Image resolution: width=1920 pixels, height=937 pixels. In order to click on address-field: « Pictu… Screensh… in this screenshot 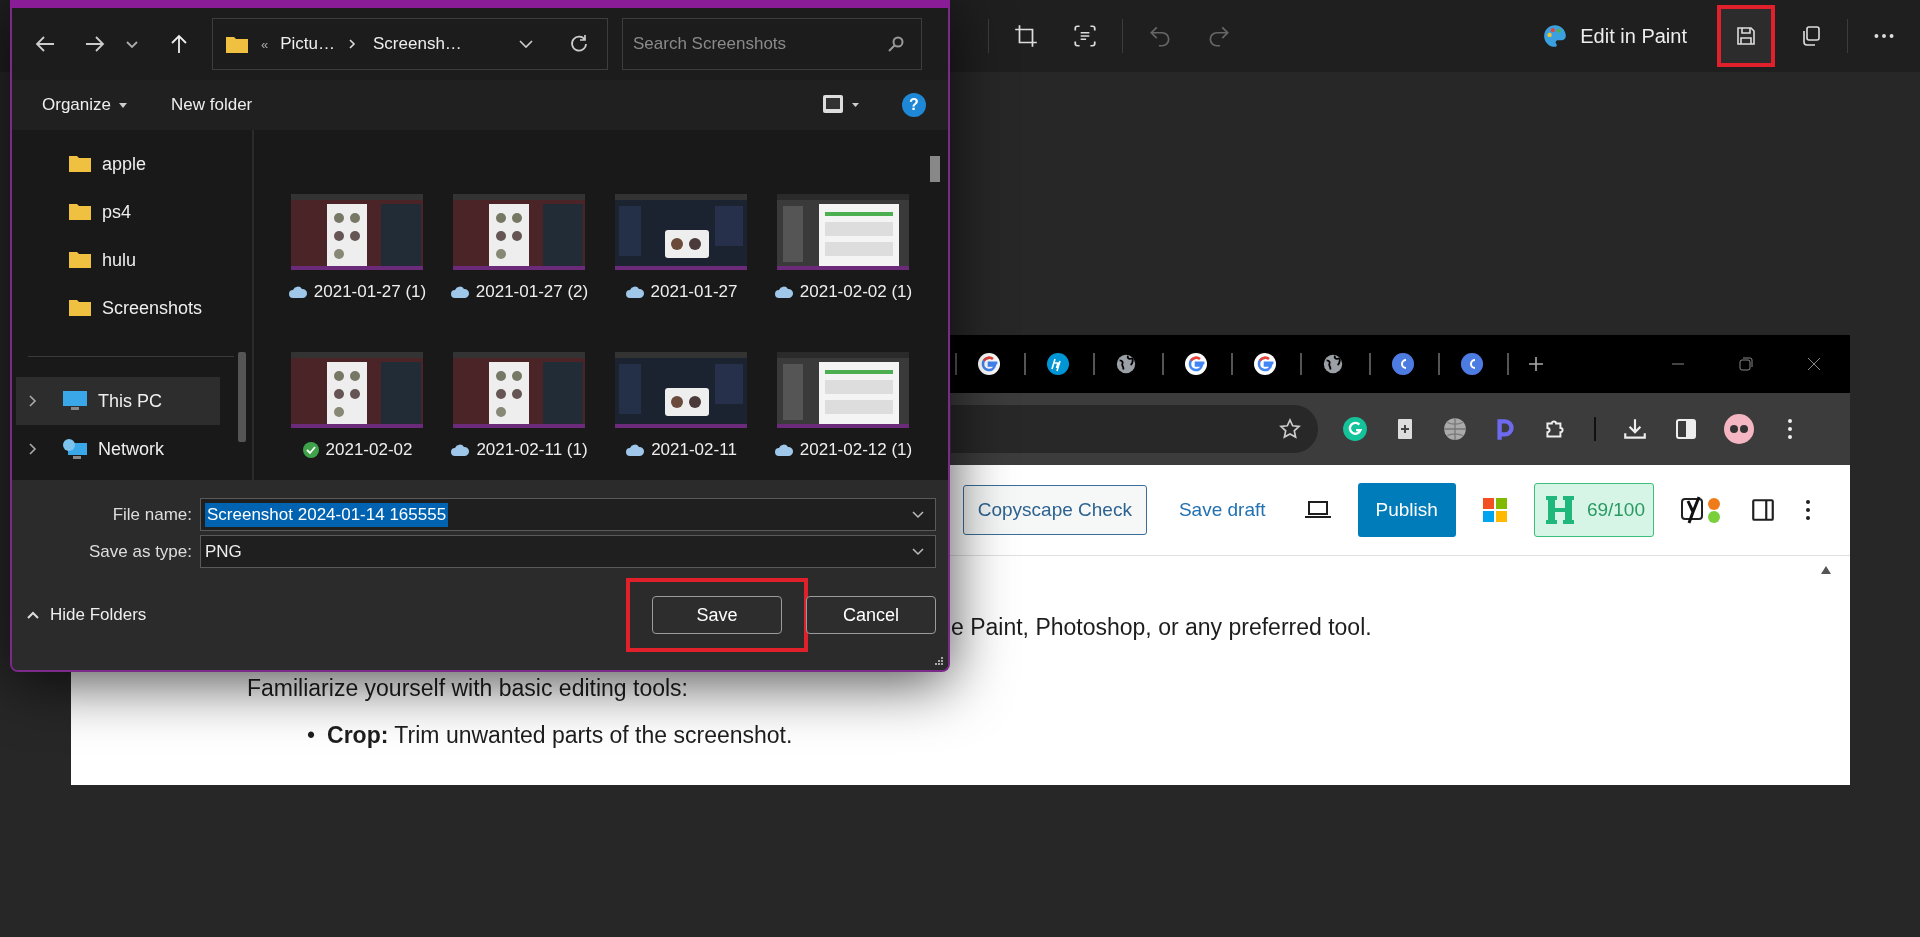, I will do `click(410, 44)`.